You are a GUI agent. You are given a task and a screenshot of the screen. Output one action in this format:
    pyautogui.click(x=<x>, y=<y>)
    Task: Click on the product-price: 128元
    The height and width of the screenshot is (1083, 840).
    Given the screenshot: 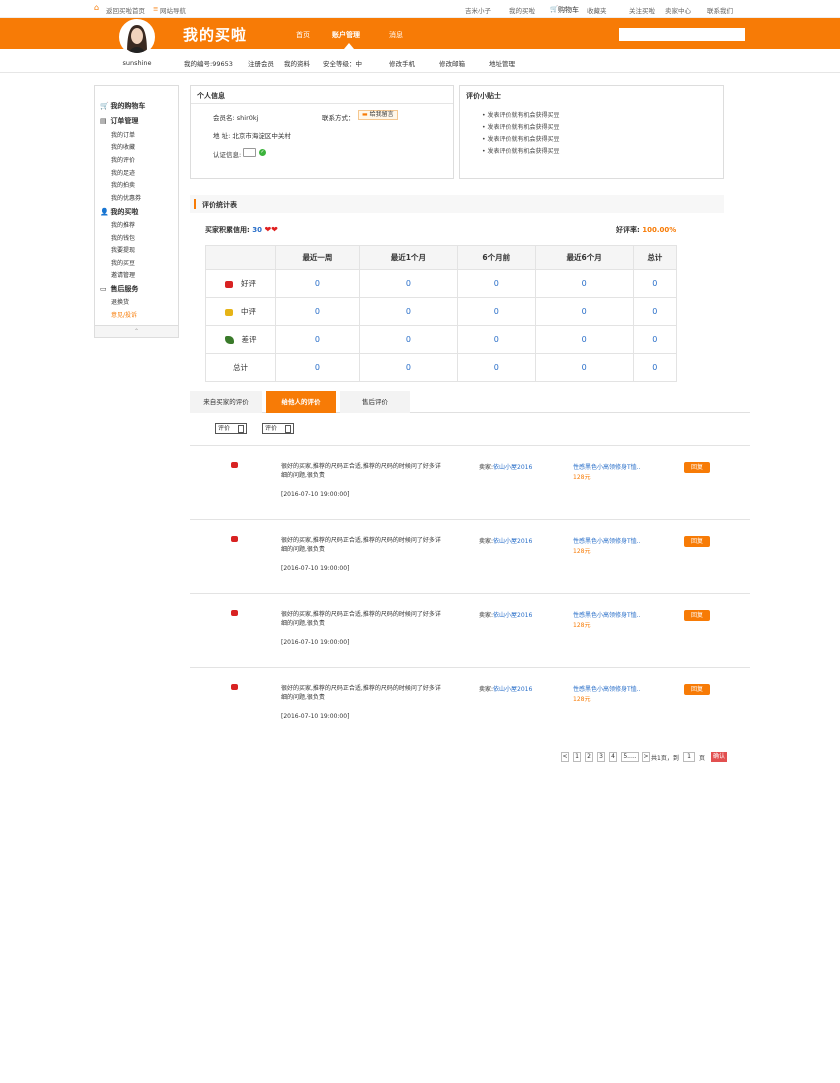 What is the action you would take?
    pyautogui.click(x=582, y=625)
    